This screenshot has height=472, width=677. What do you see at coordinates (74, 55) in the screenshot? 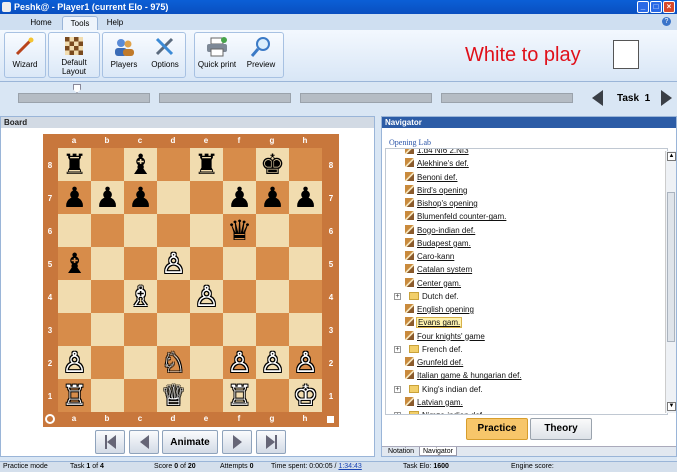
I see `default-layout-button: Default Layout` at bounding box center [74, 55].